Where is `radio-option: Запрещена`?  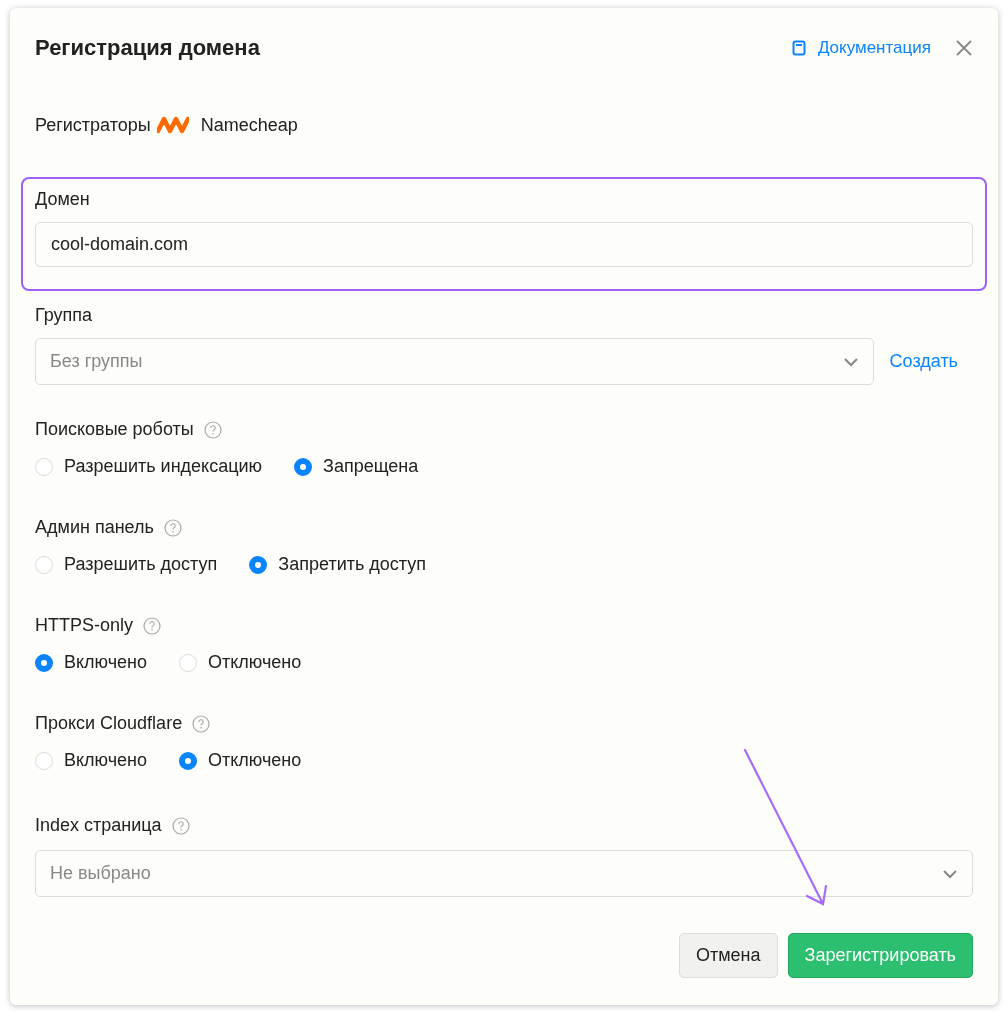
radio-option: Запрещена is located at coordinates (356, 466).